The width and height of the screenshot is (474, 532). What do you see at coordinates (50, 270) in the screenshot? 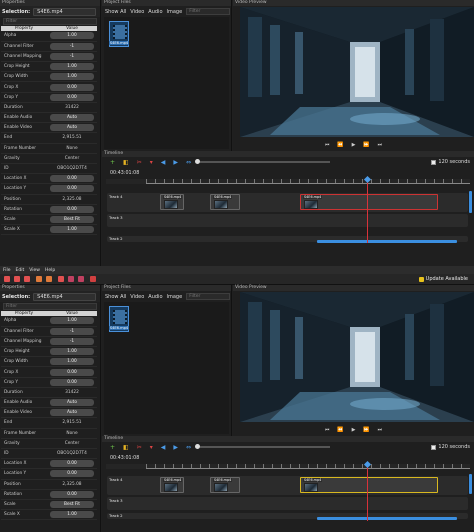
I see `menu-help: Help` at bounding box center [50, 270].